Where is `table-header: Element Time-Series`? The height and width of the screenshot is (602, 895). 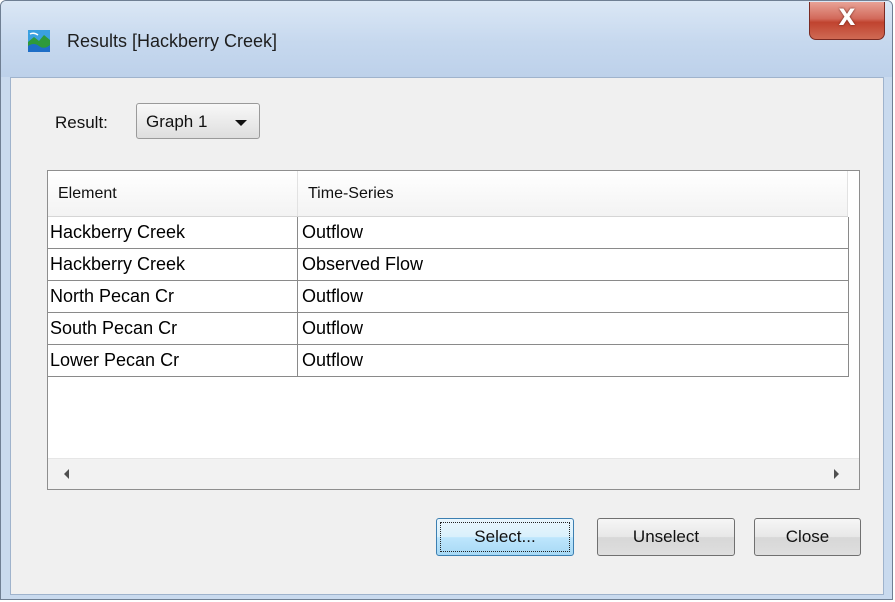 table-header: Element Time-Series is located at coordinates (448, 194).